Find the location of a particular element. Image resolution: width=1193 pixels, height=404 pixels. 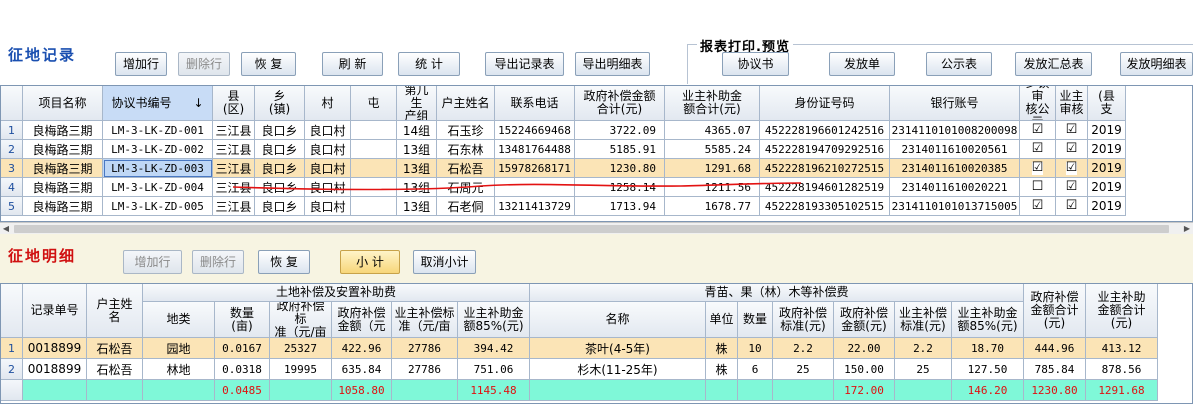

agreement-print-button: 协议书 is located at coordinates (755, 64).